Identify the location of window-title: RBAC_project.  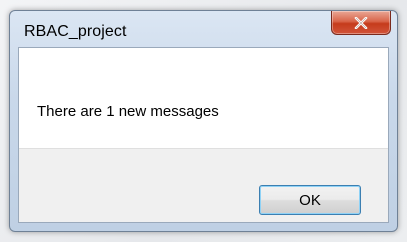
(75, 31).